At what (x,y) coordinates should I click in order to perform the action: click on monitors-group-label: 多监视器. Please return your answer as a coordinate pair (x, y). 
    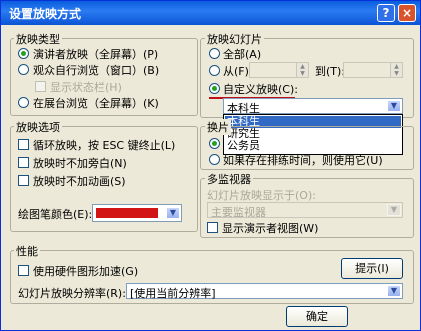
    Looking at the image, I should click on (229, 179).